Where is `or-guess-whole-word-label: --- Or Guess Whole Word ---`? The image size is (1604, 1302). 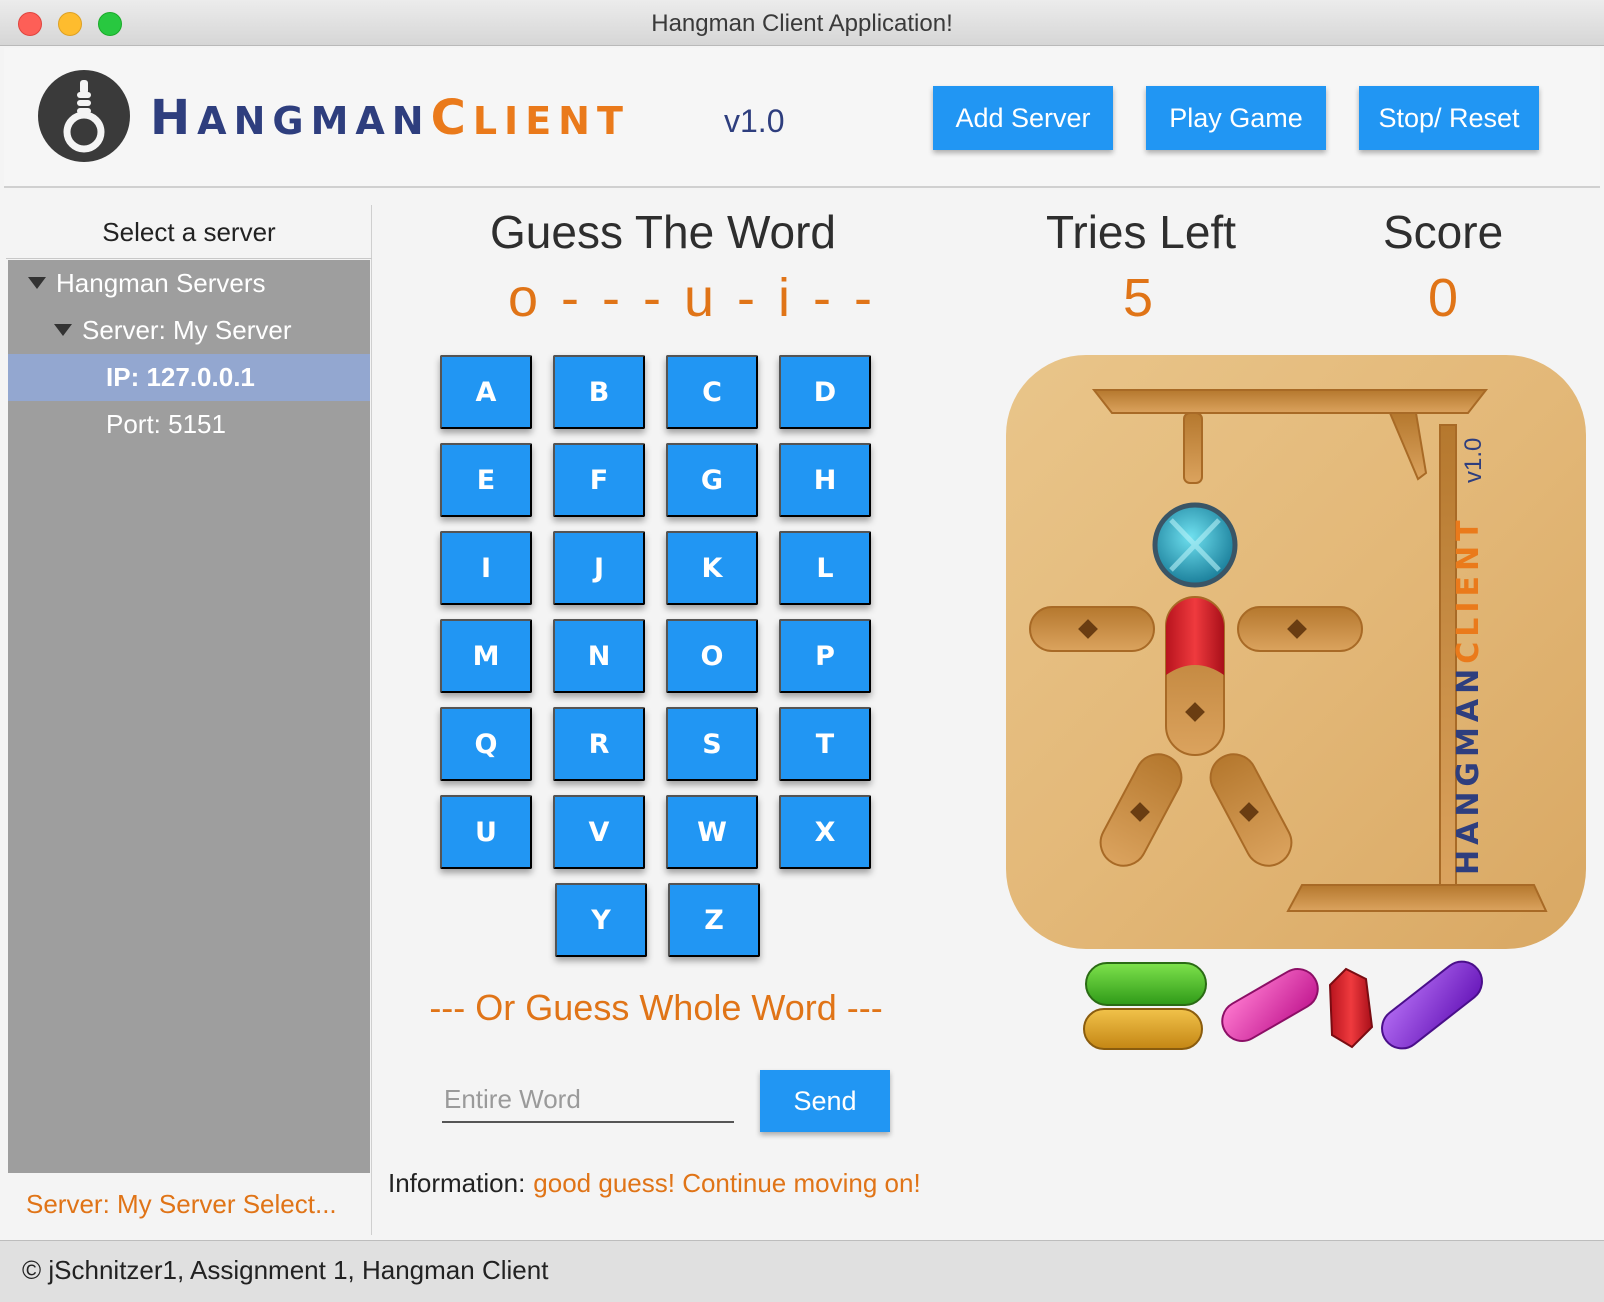
or-guess-whole-word-label: --- Or Guess Whole Word --- is located at coordinates (656, 1007).